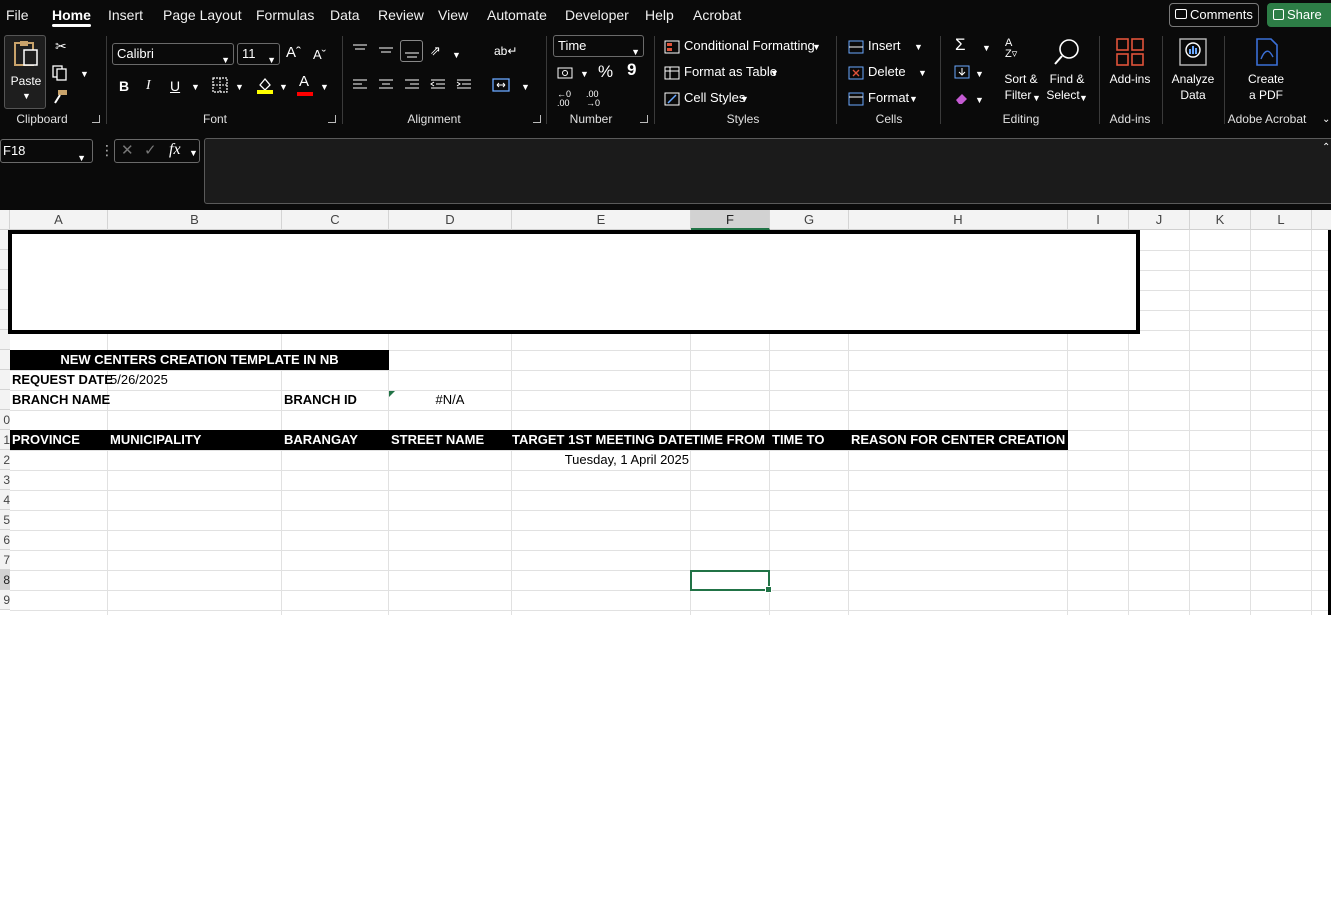 Image resolution: width=1331 pixels, height=900 pixels. What do you see at coordinates (5, 520) in the screenshot?
I see `row-header: 5` at bounding box center [5, 520].